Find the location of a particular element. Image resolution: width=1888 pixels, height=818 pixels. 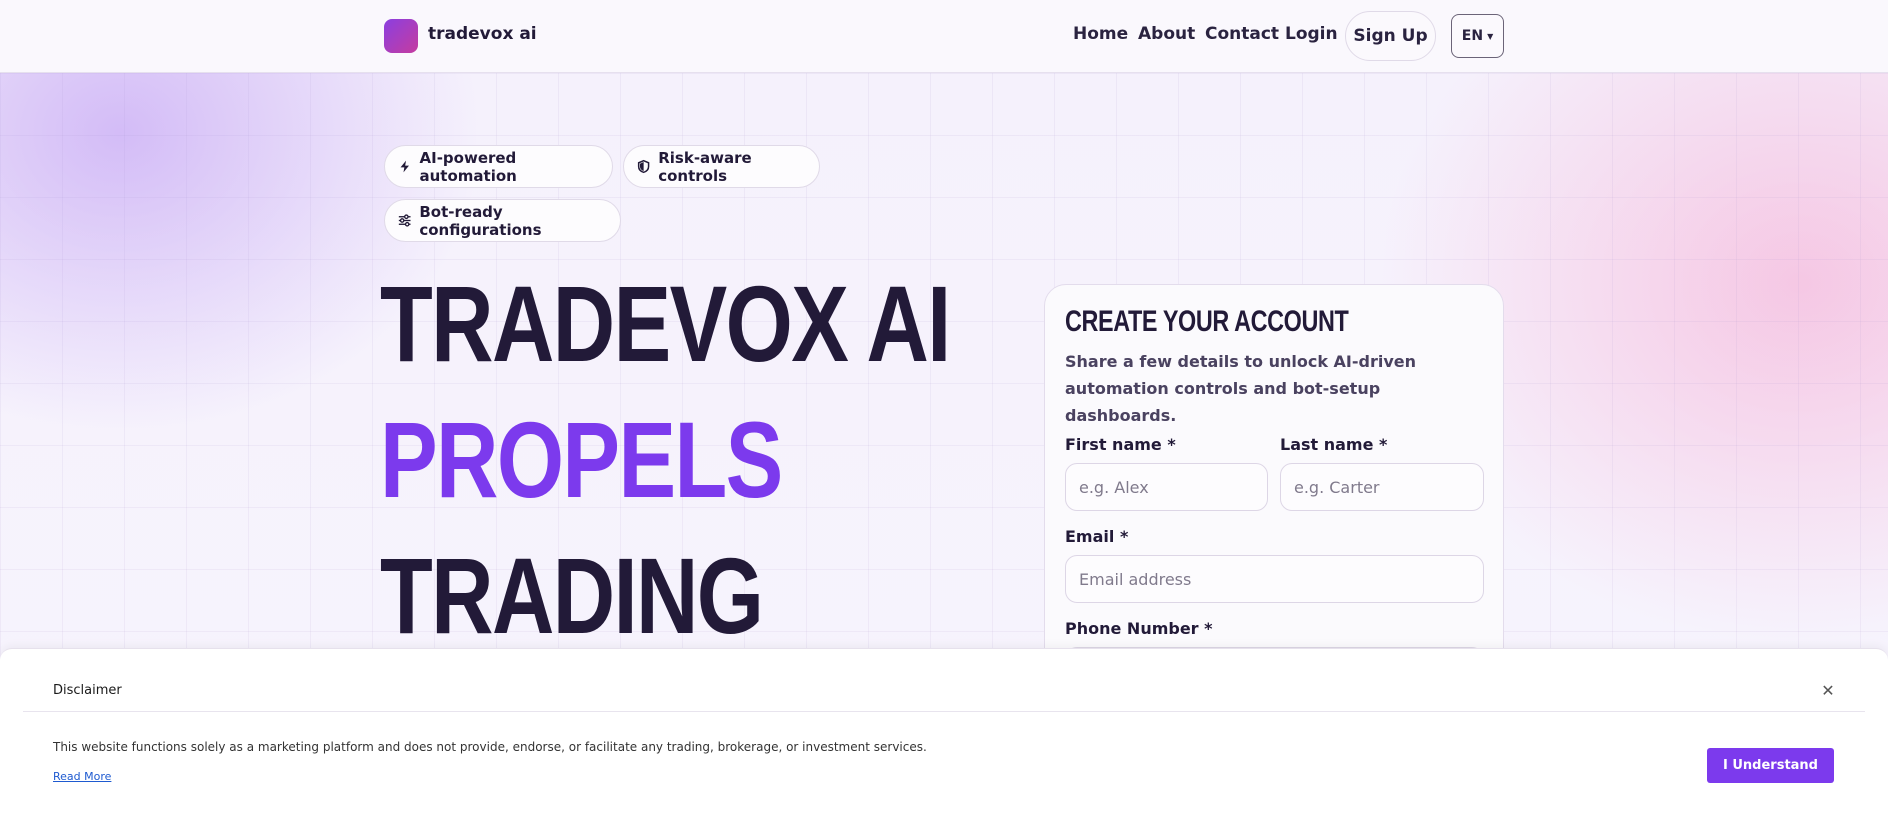

nav-contact: Contact is located at coordinates (1242, 34).